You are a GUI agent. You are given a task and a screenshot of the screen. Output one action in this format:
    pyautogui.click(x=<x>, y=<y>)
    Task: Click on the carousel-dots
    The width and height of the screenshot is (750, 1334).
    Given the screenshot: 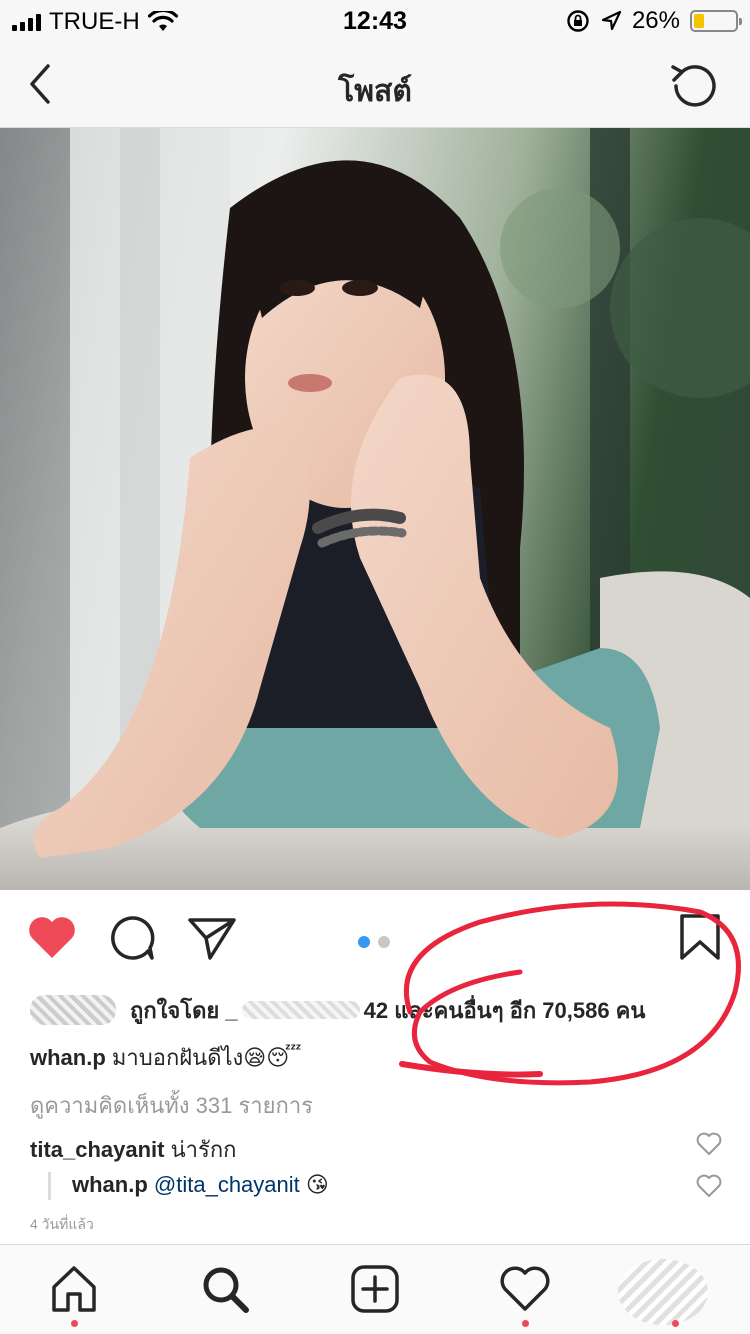 What is the action you would take?
    pyautogui.click(x=374, y=942)
    